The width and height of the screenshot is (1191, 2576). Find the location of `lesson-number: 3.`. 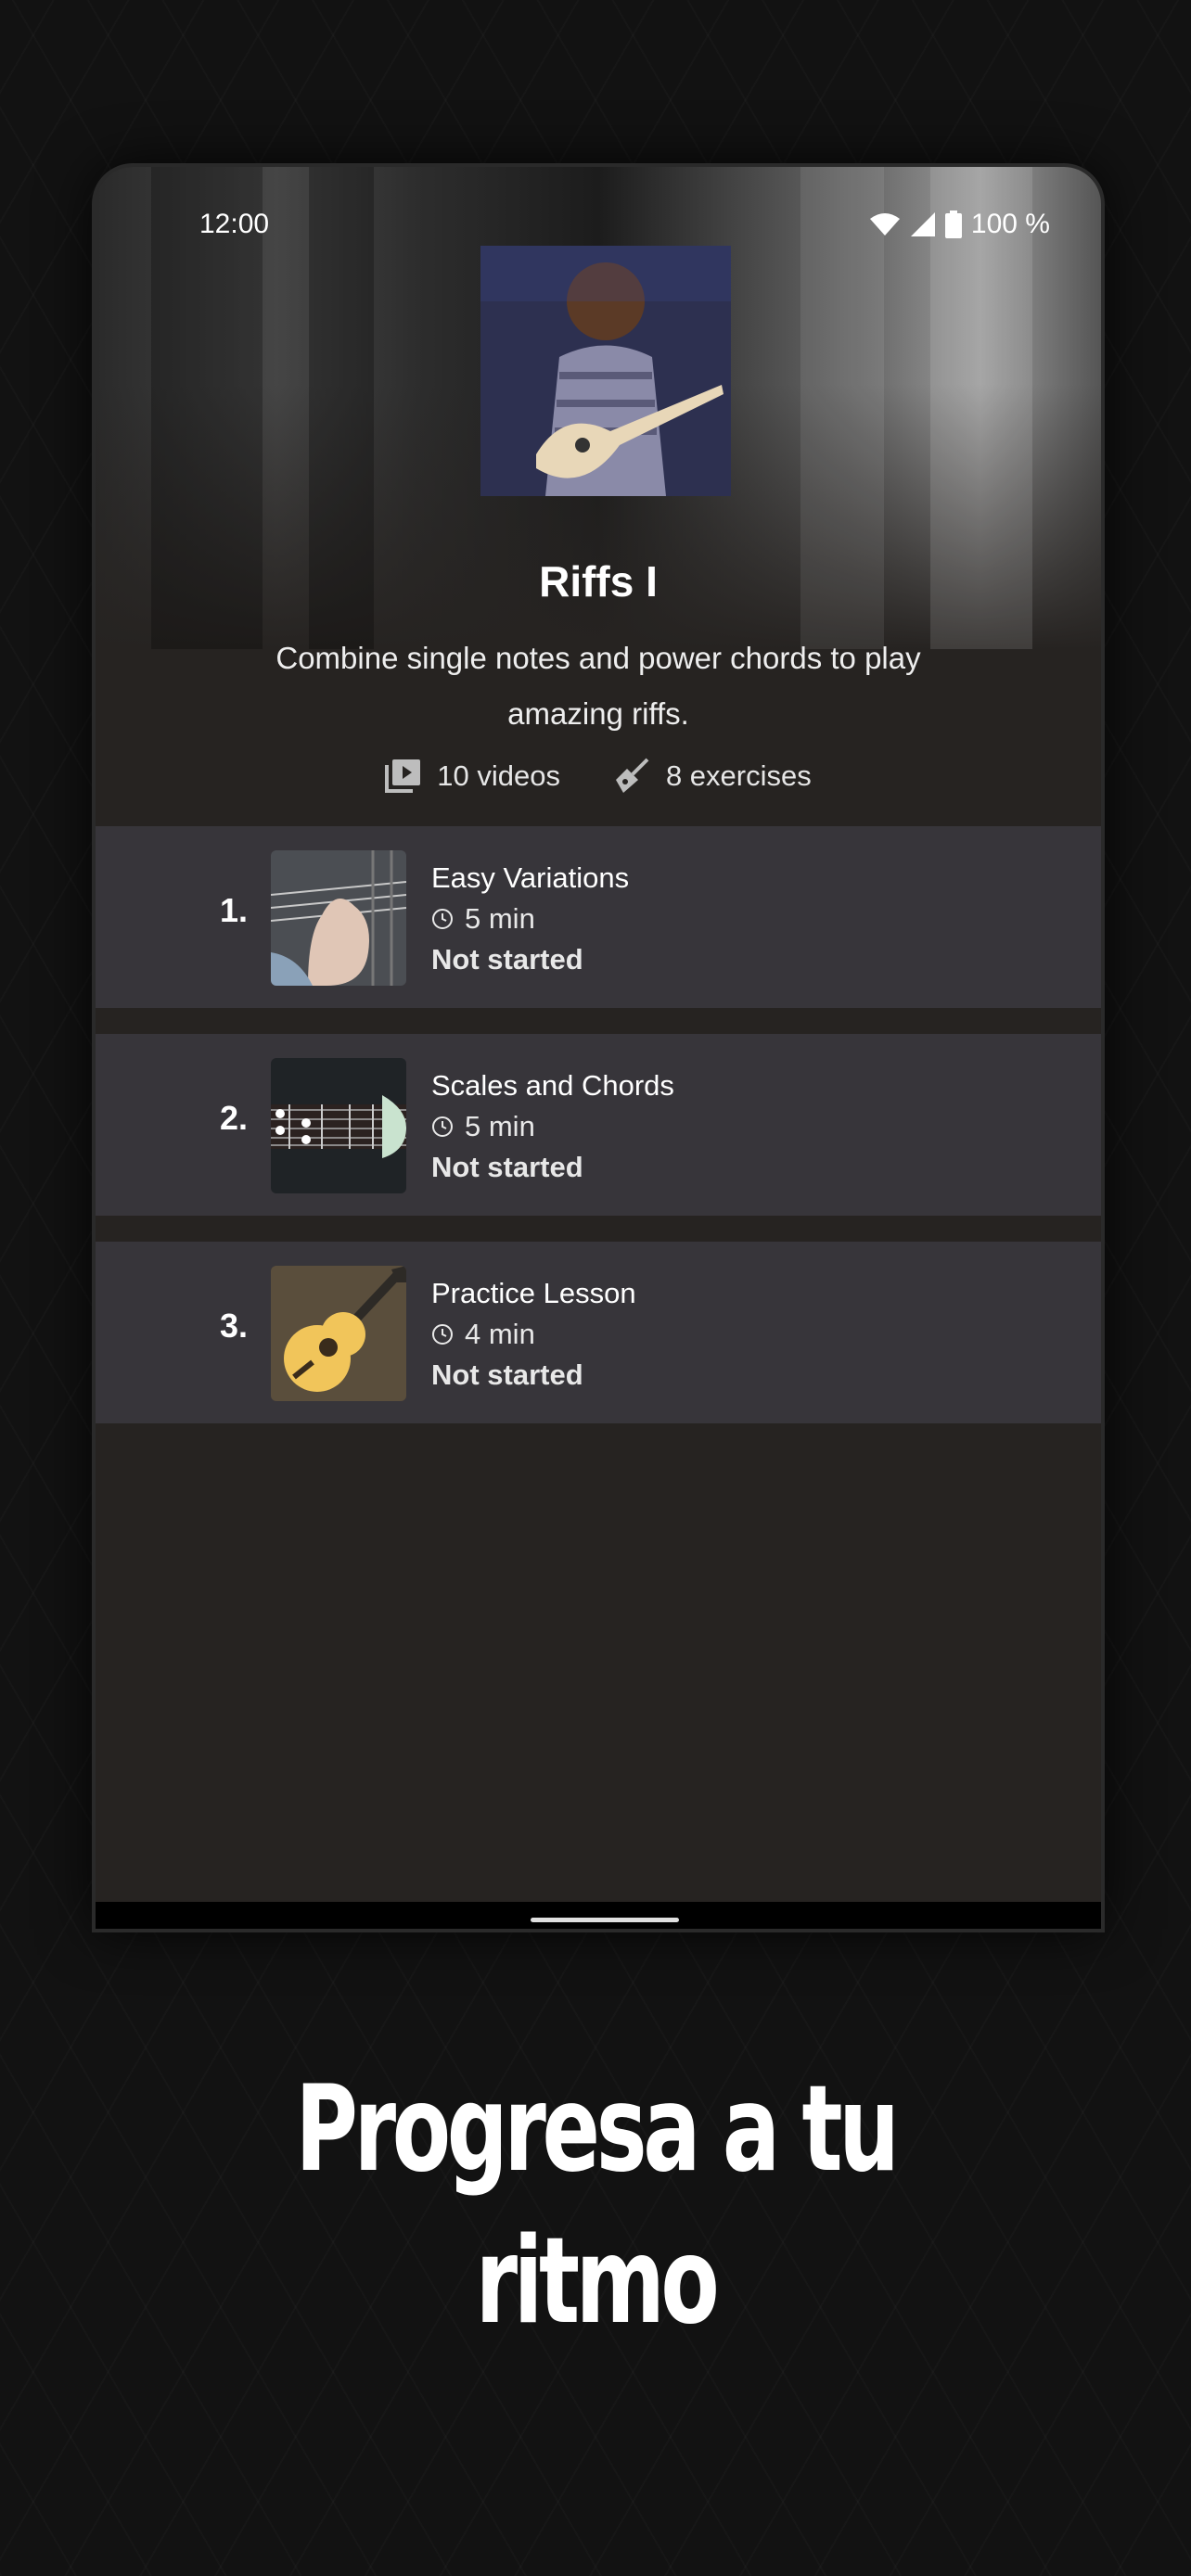

lesson-number: 3. is located at coordinates (235, 1326).